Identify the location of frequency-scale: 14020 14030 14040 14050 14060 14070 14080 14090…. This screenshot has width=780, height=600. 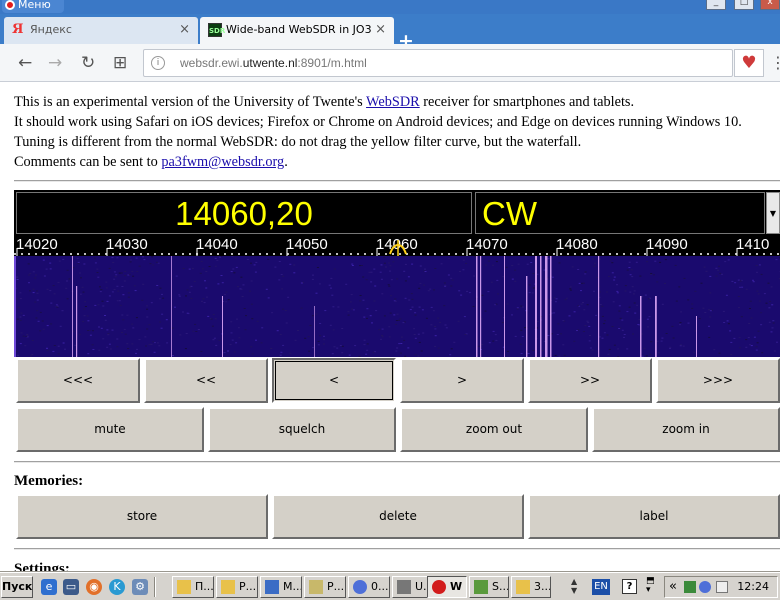
(397, 245).